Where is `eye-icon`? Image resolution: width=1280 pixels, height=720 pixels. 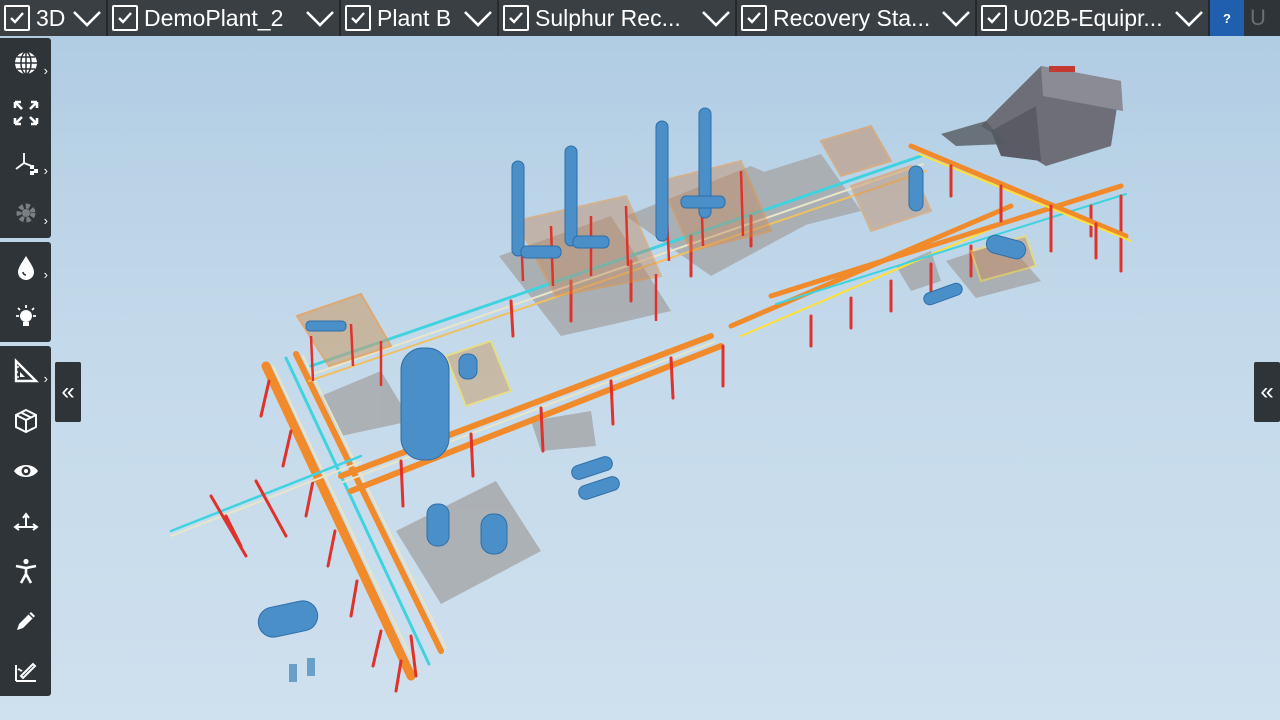
eye-icon is located at coordinates (25, 471).